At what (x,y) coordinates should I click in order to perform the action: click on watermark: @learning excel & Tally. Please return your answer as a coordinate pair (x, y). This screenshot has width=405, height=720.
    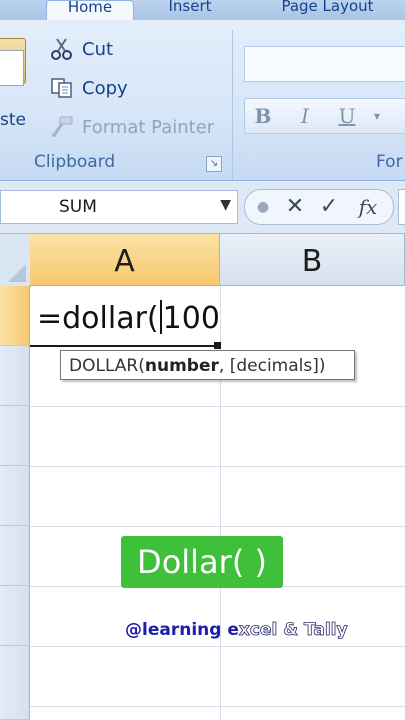
    Looking at the image, I should click on (236, 630).